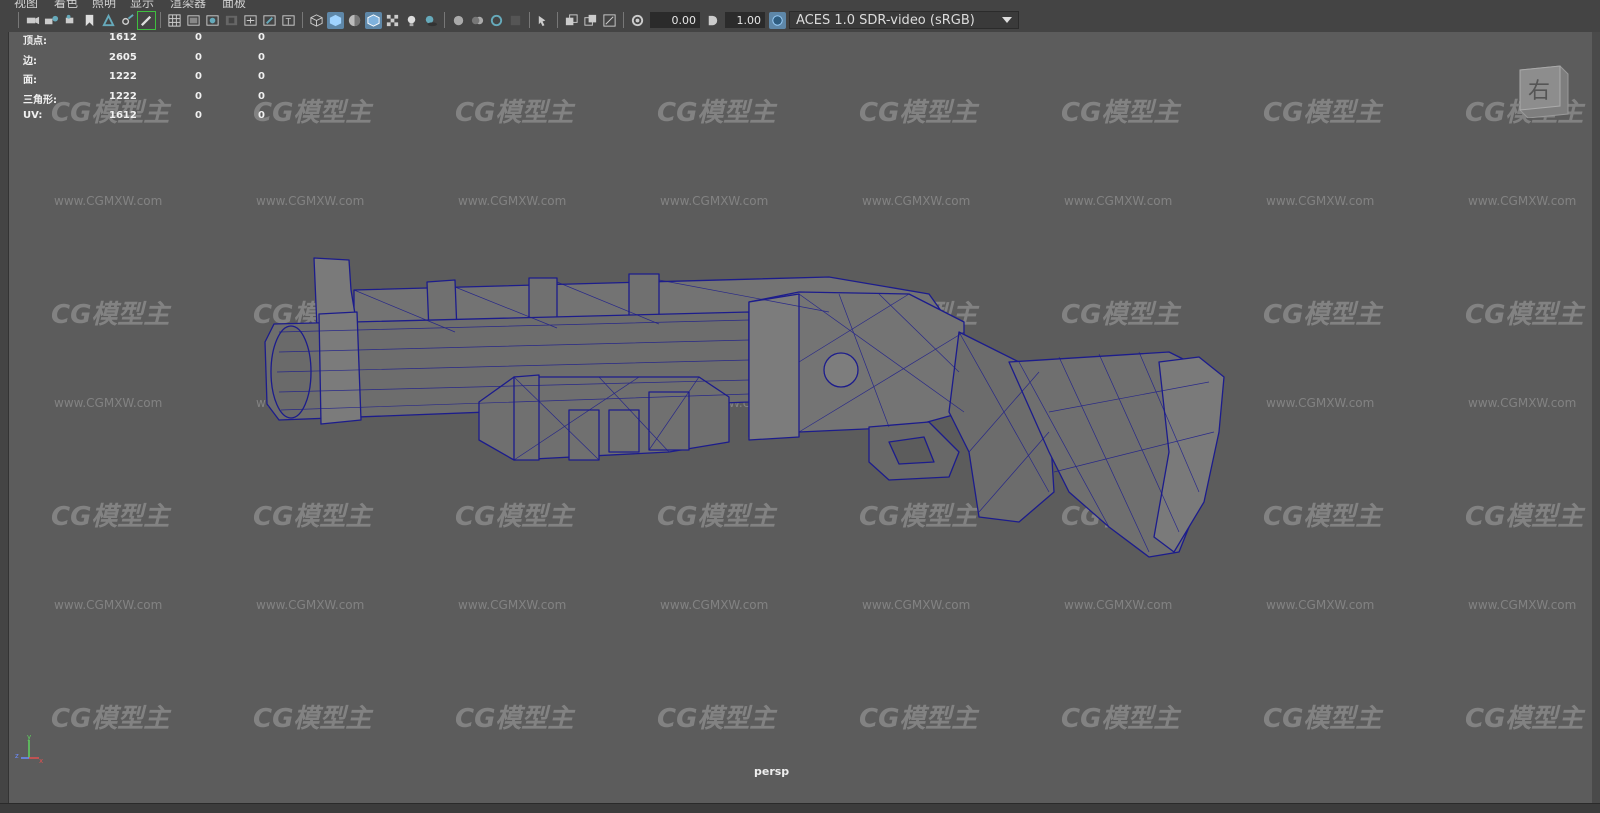 The image size is (1600, 813). What do you see at coordinates (335, 20) in the screenshot?
I see `smooth-shade-icon` at bounding box center [335, 20].